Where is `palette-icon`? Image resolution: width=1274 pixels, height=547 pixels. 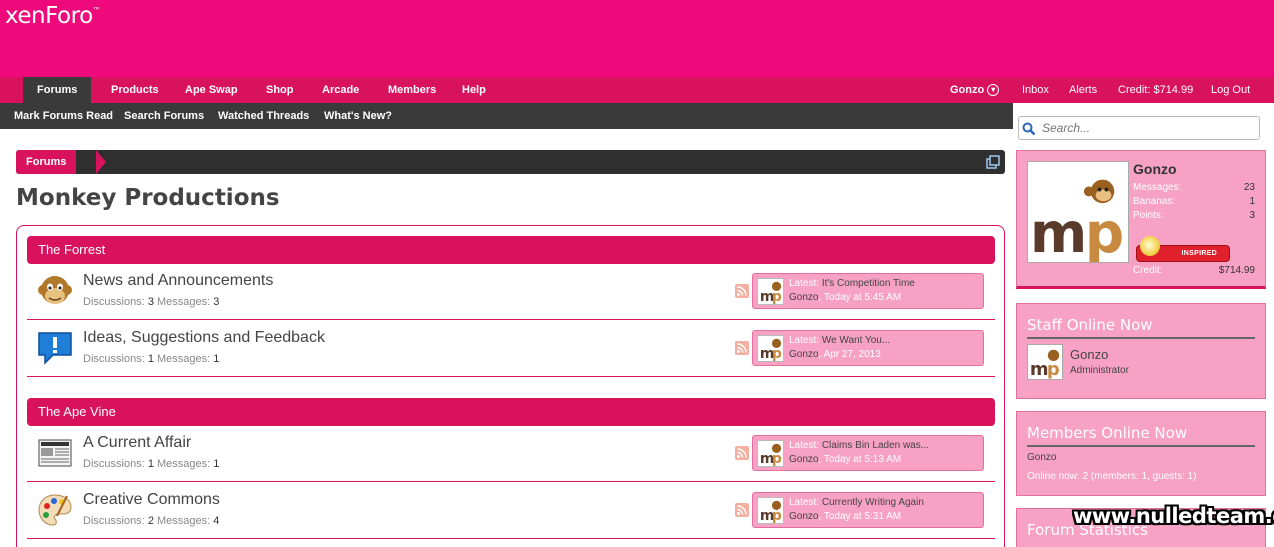 palette-icon is located at coordinates (55, 510).